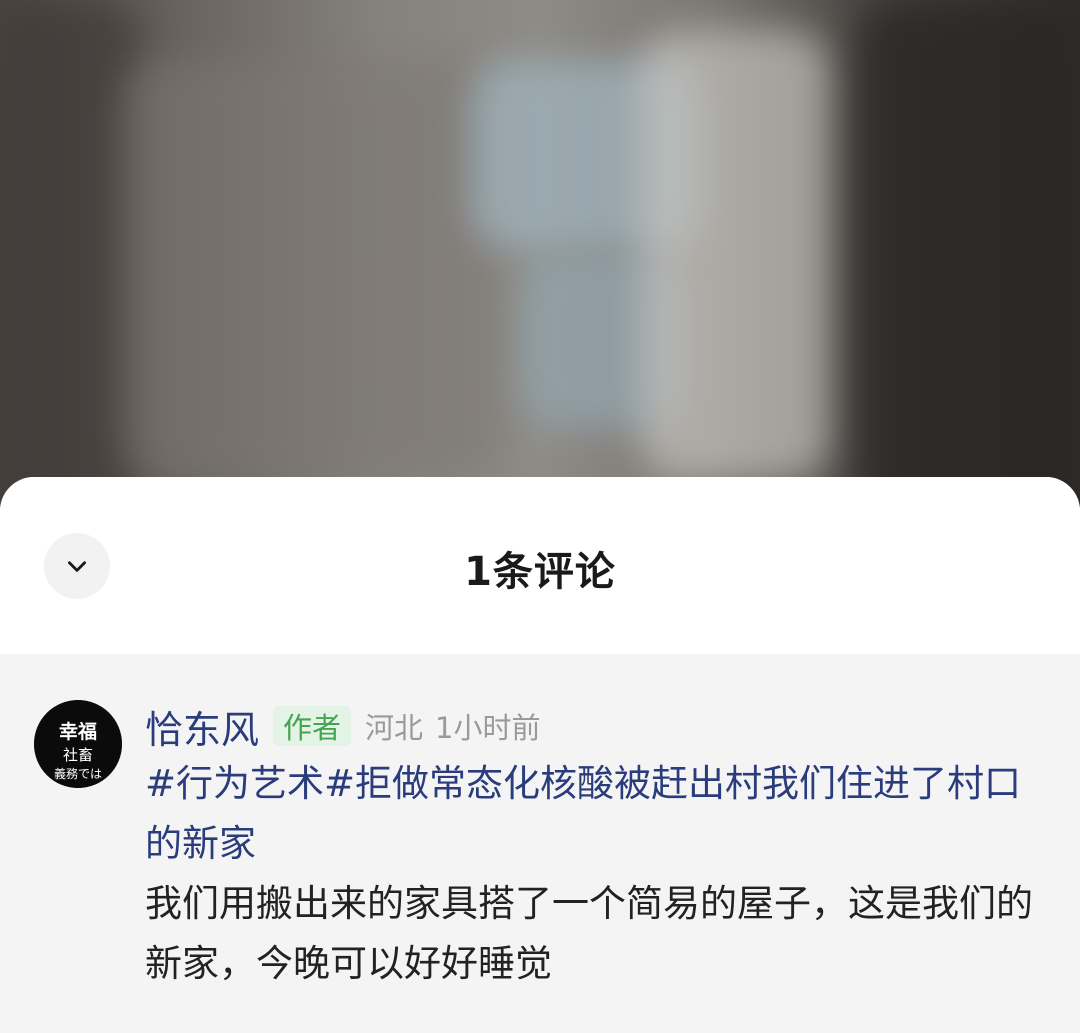  I want to click on avatar-icon: 幸福 社畜 義務では, so click(78, 744).